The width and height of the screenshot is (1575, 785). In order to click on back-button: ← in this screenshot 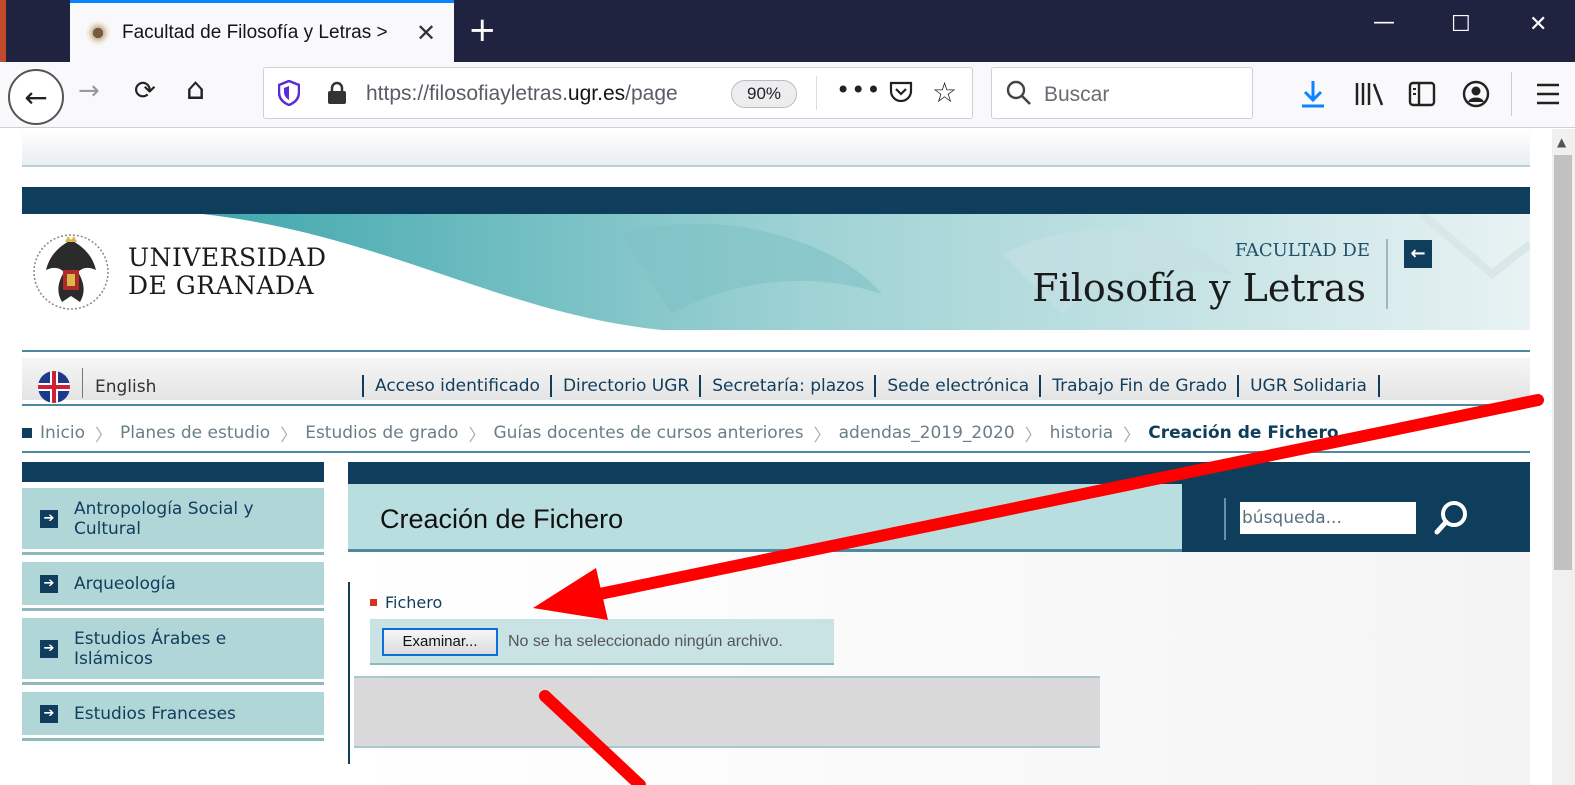, I will do `click(36, 97)`.